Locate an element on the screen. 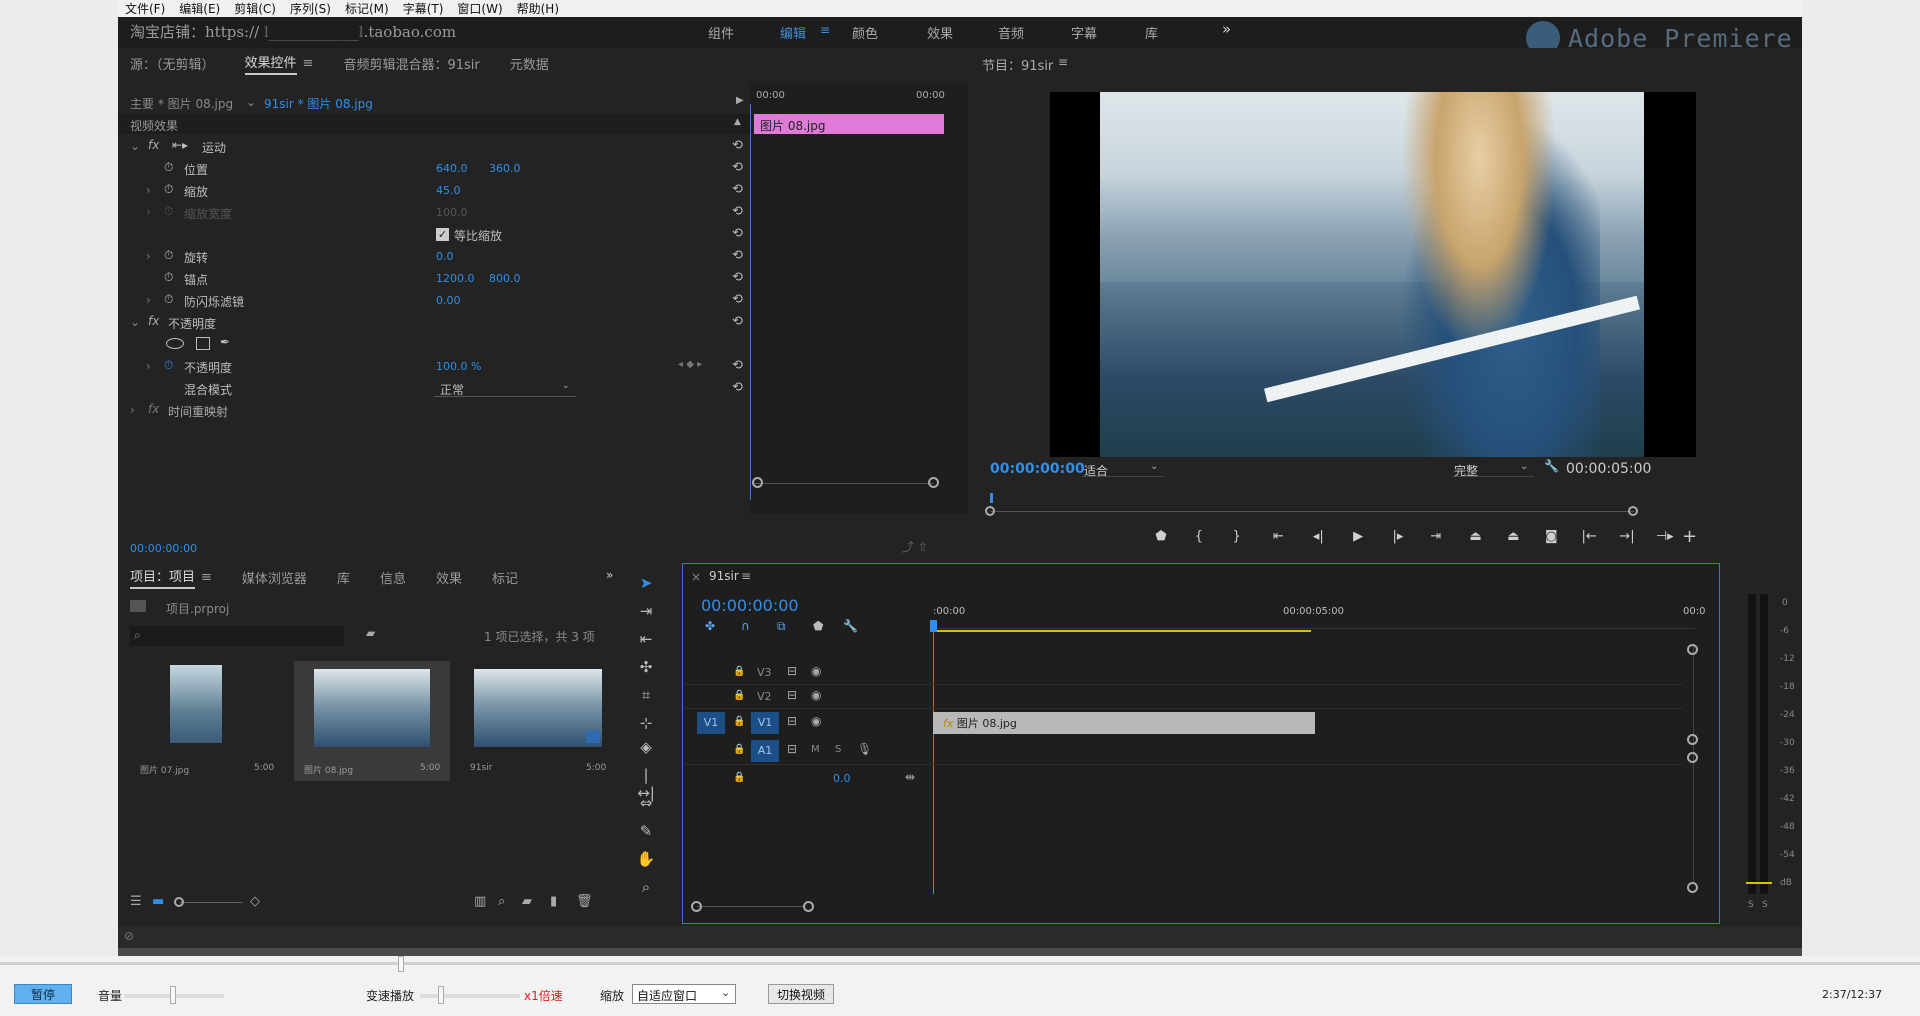 The width and height of the screenshot is (1920, 1016). add-marker-icon: ⬟ is located at coordinates (818, 626).